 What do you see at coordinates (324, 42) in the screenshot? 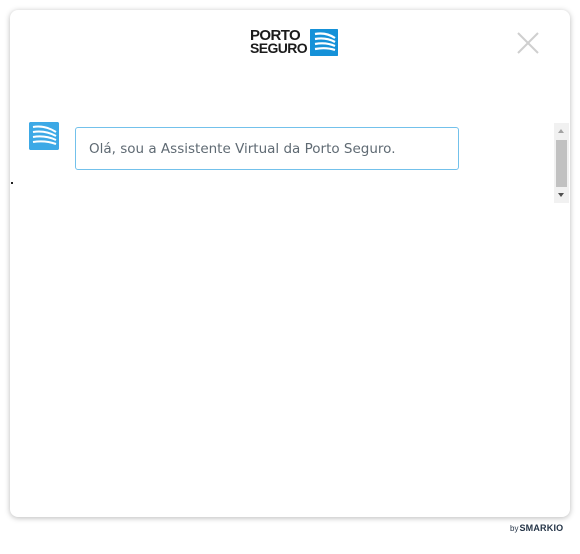
I see `porto-seguro-sails-icon` at bounding box center [324, 42].